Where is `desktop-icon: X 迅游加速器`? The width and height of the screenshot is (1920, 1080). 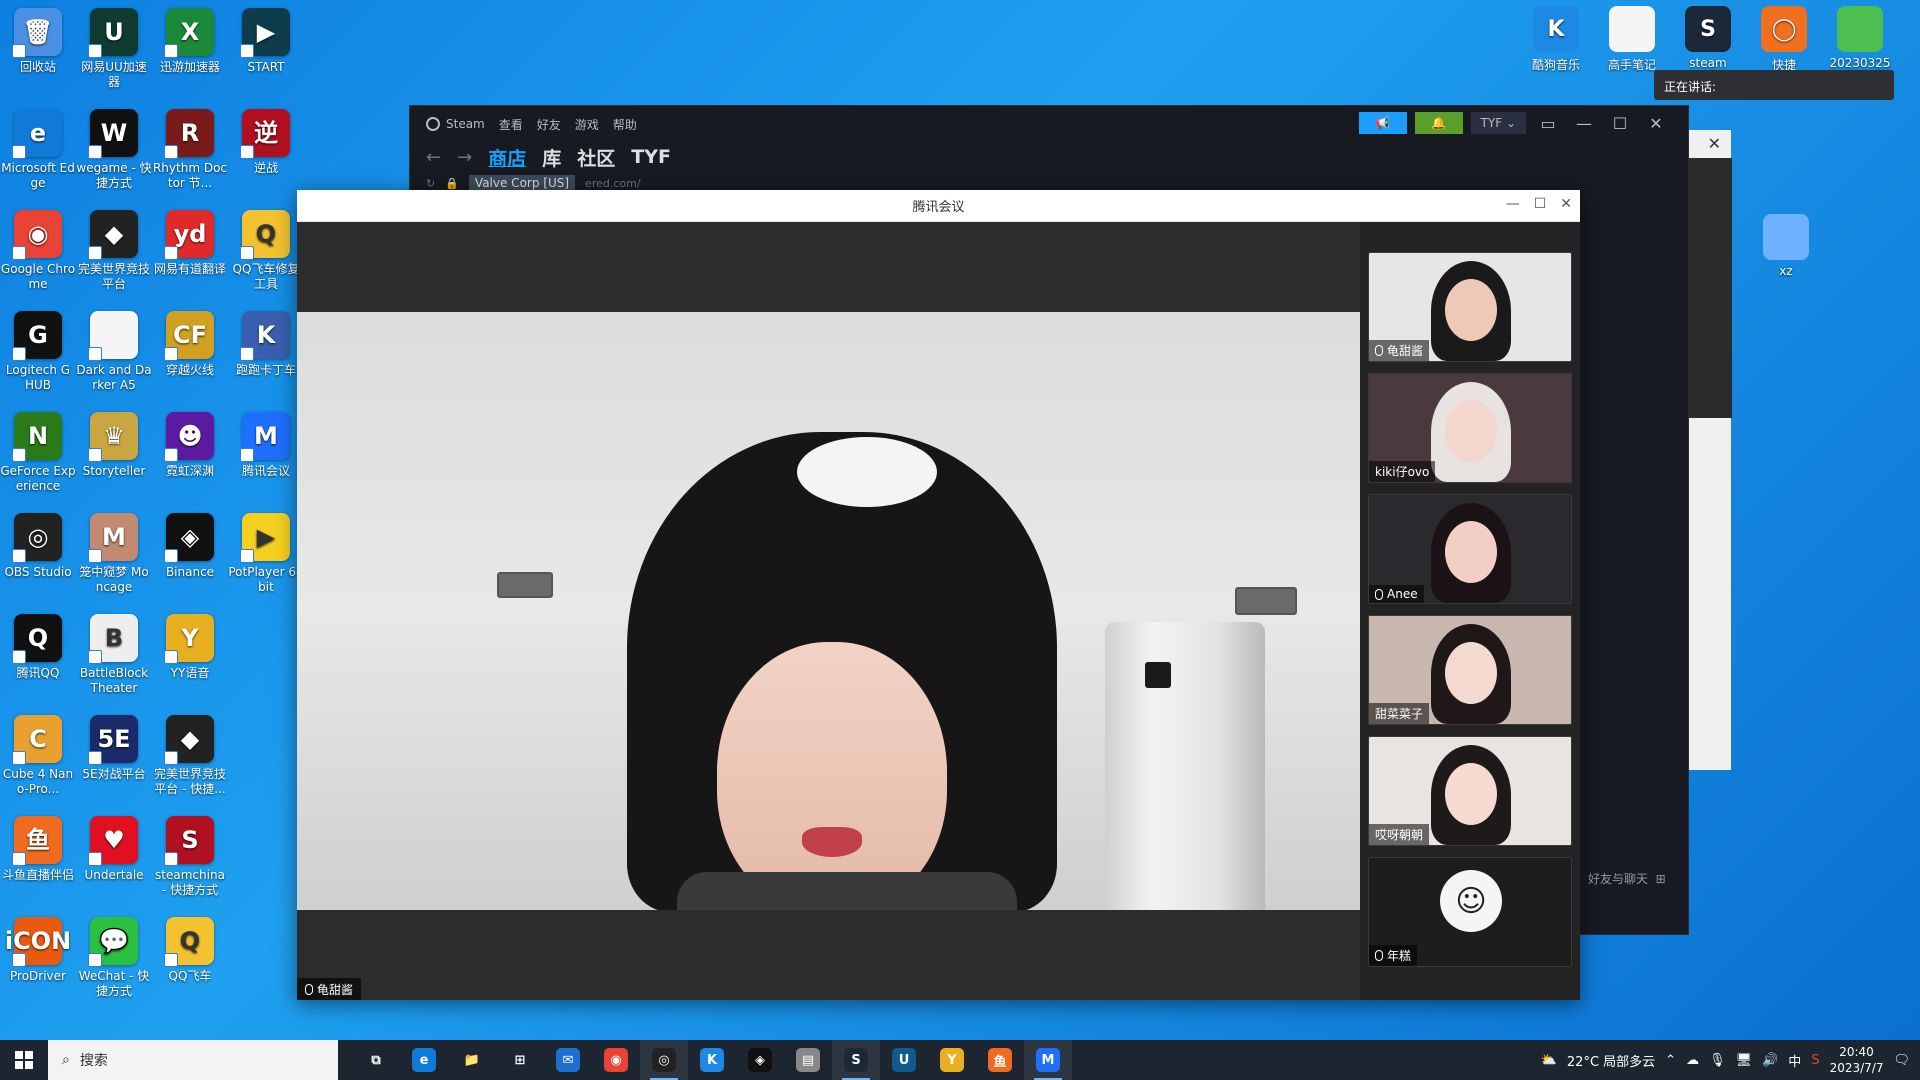 desktop-icon: X 迅游加速器 is located at coordinates (190, 39).